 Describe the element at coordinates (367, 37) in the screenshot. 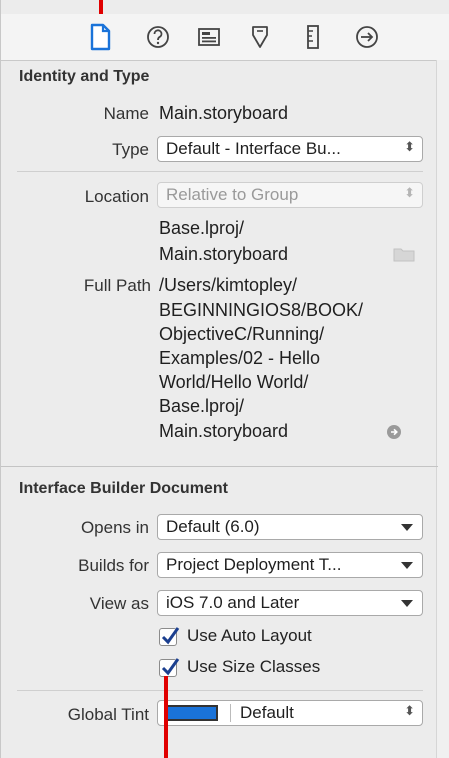

I see `connections-icon` at that location.